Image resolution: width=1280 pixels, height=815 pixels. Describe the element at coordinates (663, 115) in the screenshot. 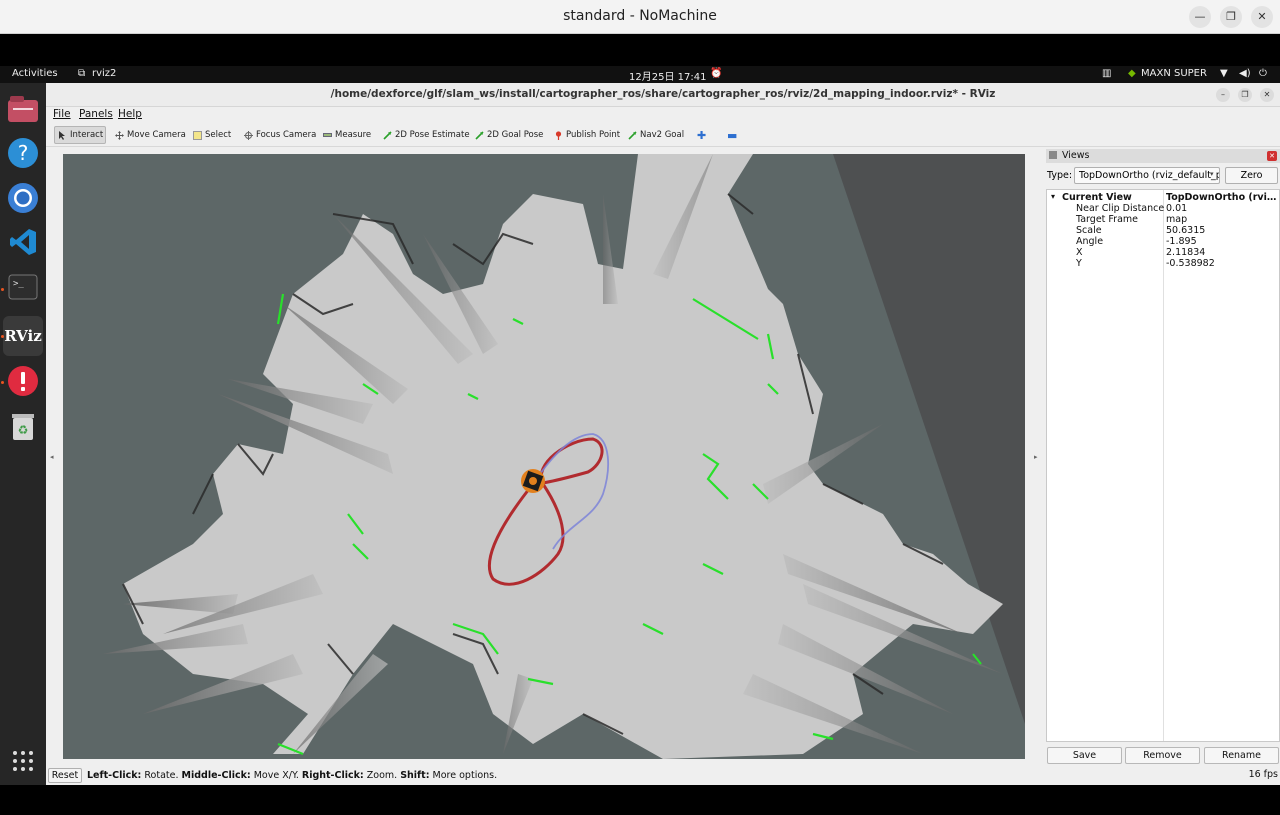

I see `menubar: File Panels Help` at that location.